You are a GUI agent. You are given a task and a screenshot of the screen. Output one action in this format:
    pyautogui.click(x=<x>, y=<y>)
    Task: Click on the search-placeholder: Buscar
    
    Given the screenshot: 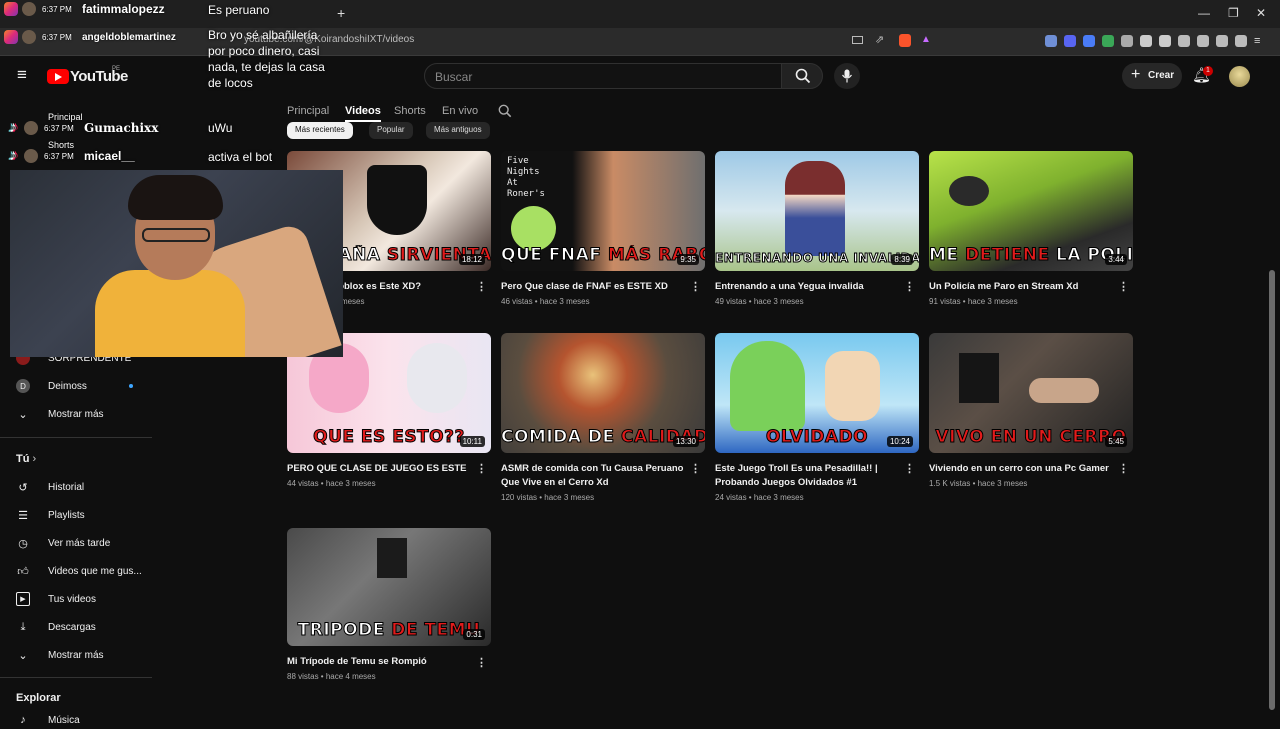 What is the action you would take?
    pyautogui.click(x=454, y=77)
    